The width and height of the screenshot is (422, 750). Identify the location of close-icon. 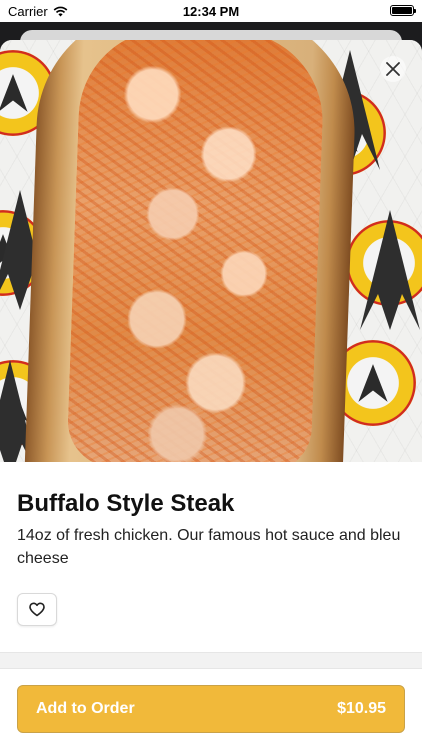
(393, 69).